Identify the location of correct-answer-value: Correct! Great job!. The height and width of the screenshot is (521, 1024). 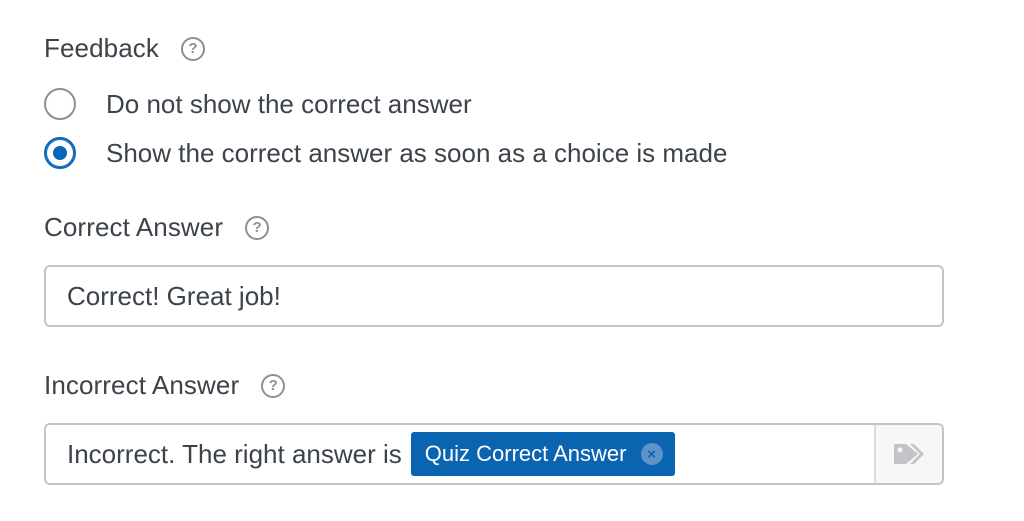
(174, 295).